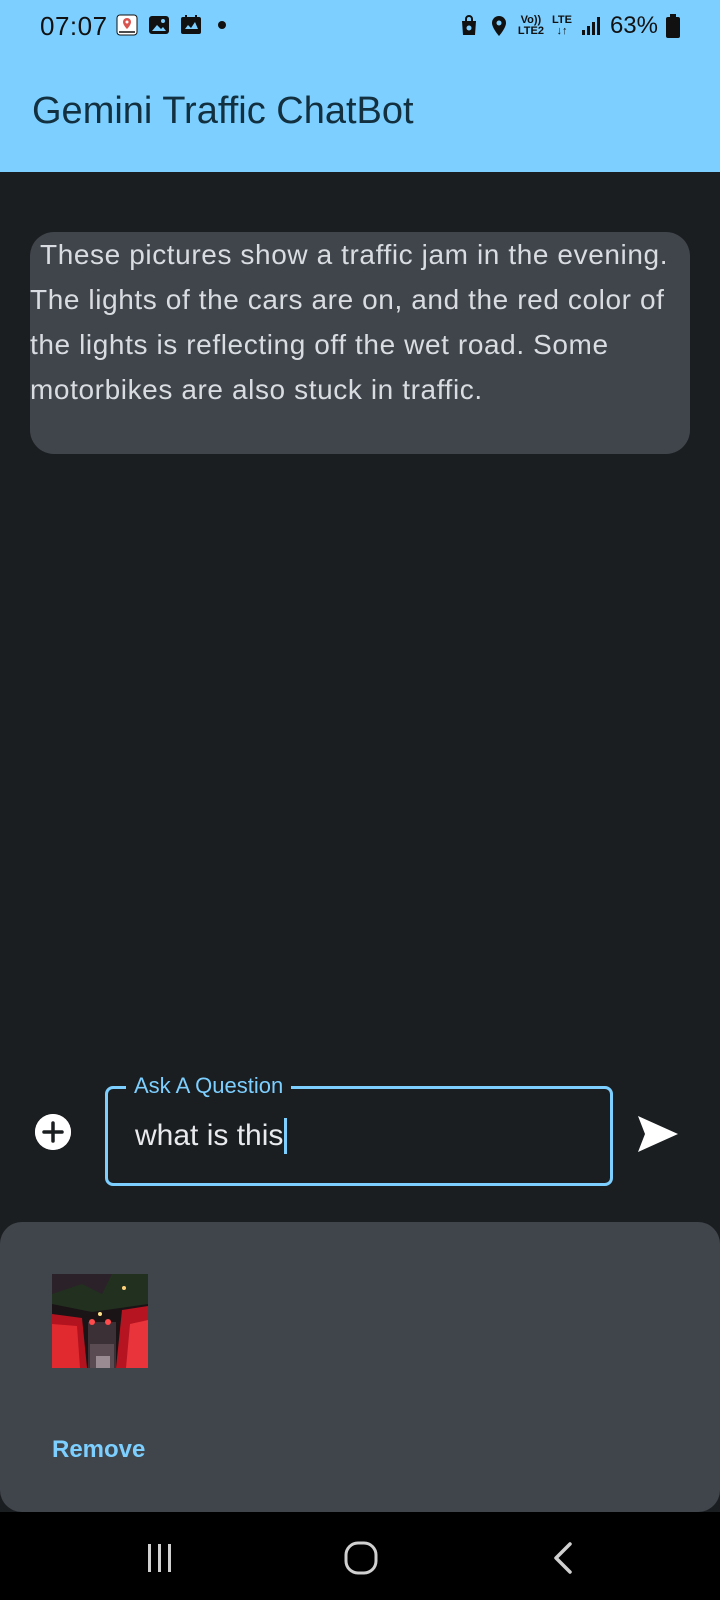 This screenshot has width=720, height=1600. I want to click on gallery-icon, so click(159, 25).